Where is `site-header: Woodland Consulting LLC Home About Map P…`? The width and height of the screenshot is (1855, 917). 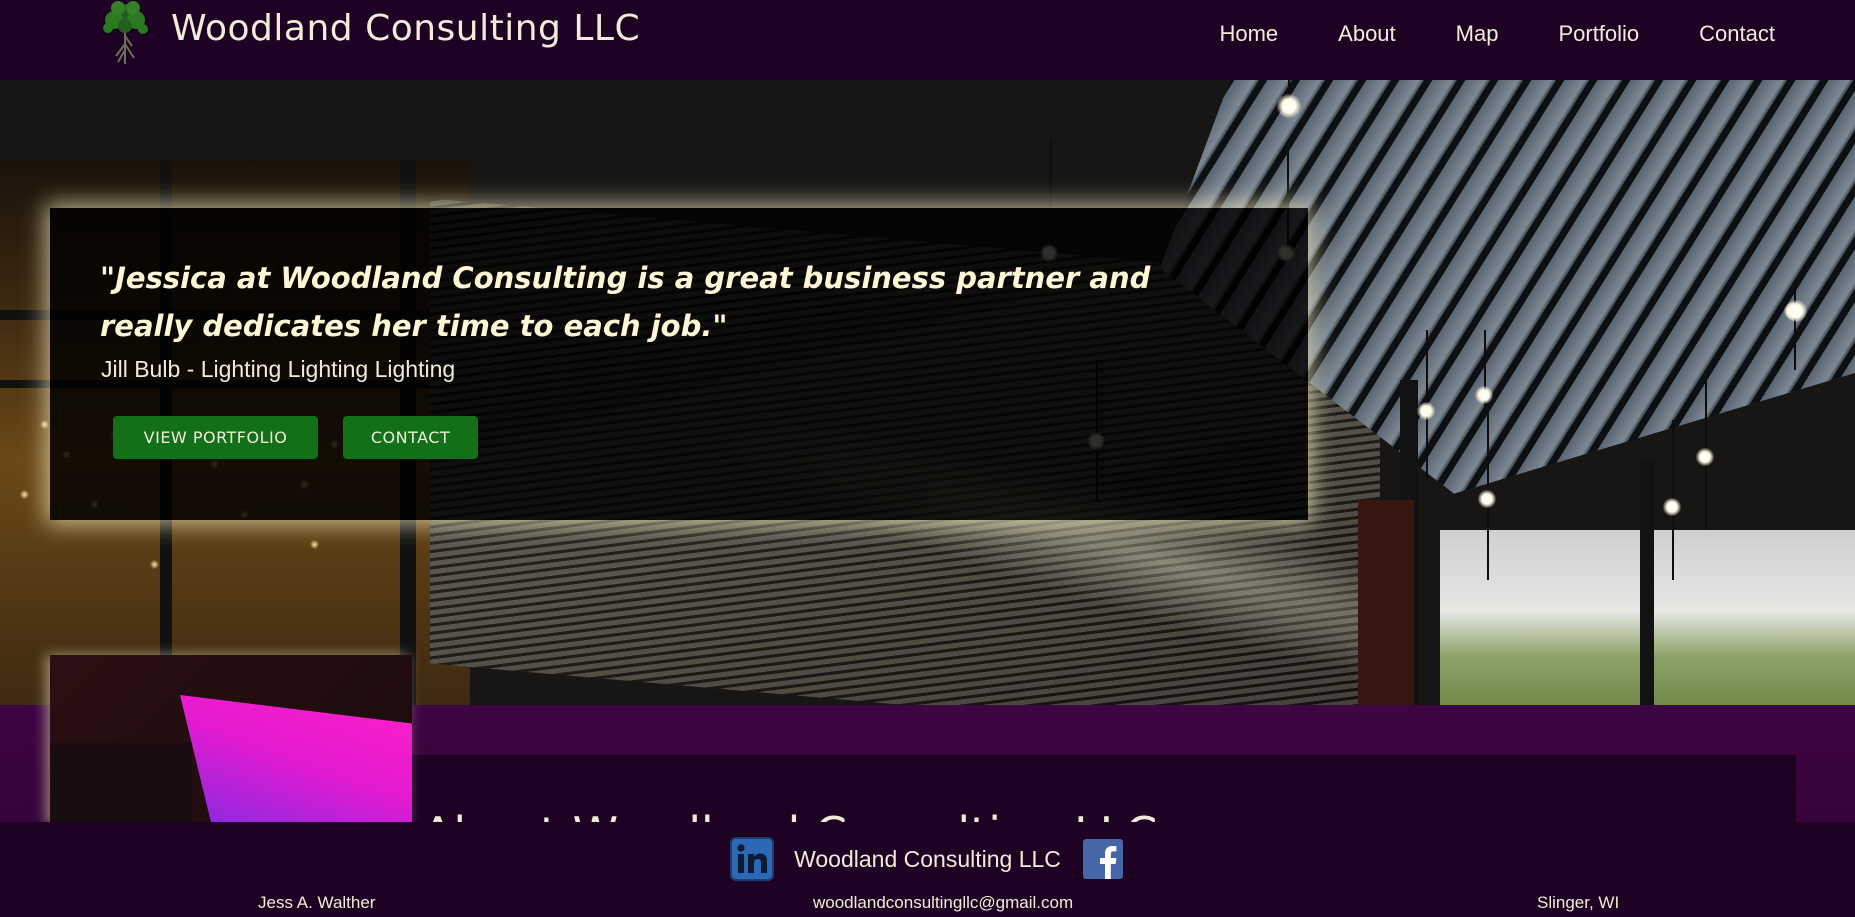 site-header: Woodland Consulting LLC Home About Map P… is located at coordinates (927, 40).